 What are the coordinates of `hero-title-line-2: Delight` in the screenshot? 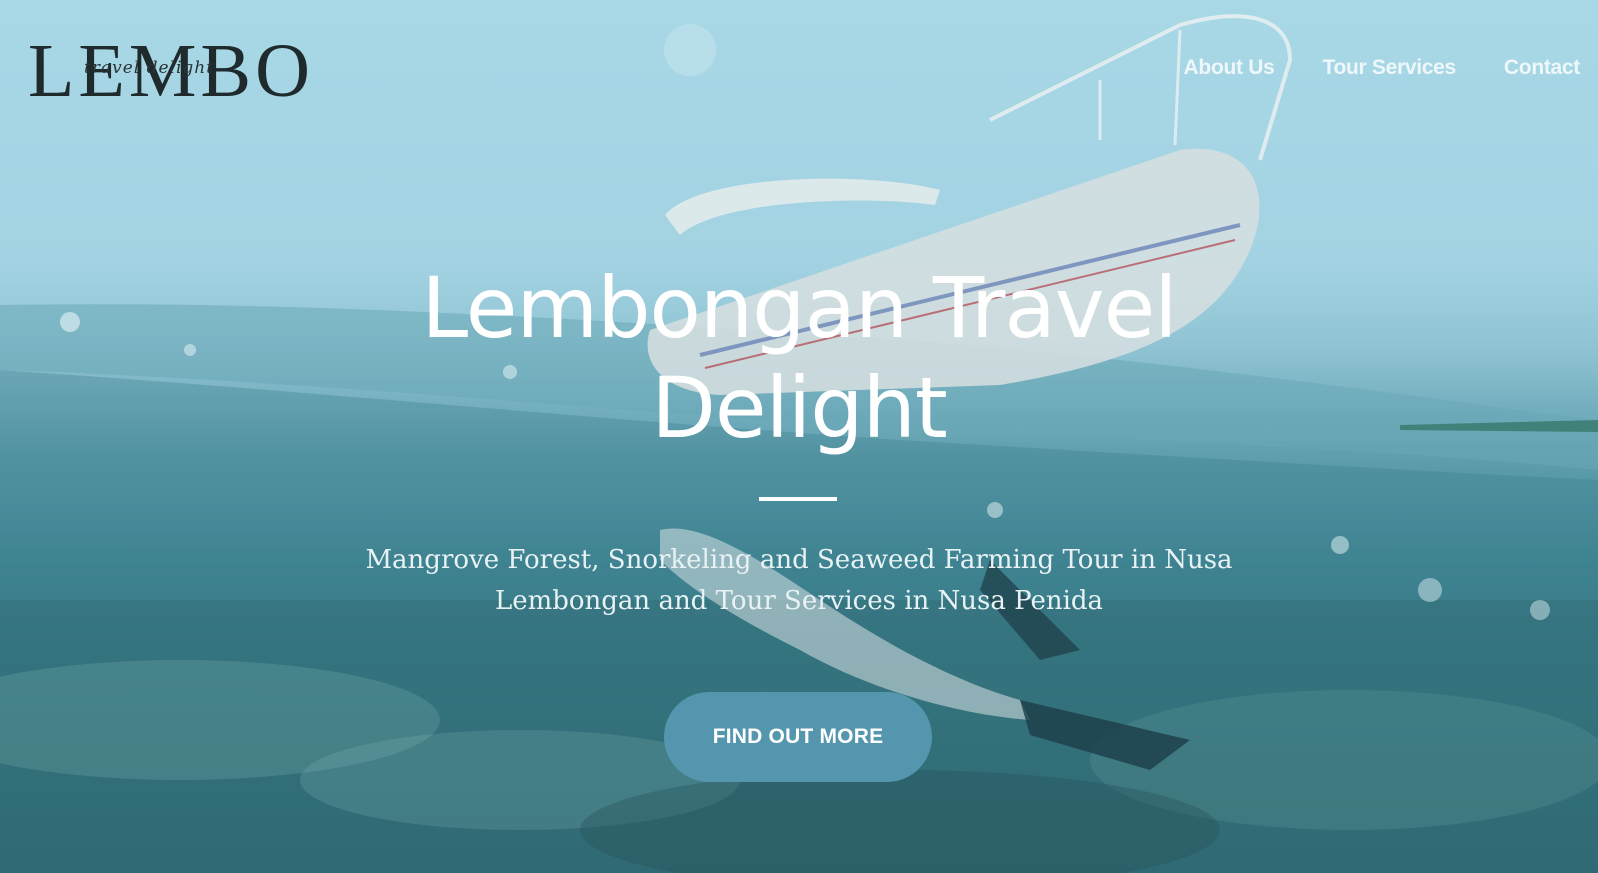 It's located at (799, 408).